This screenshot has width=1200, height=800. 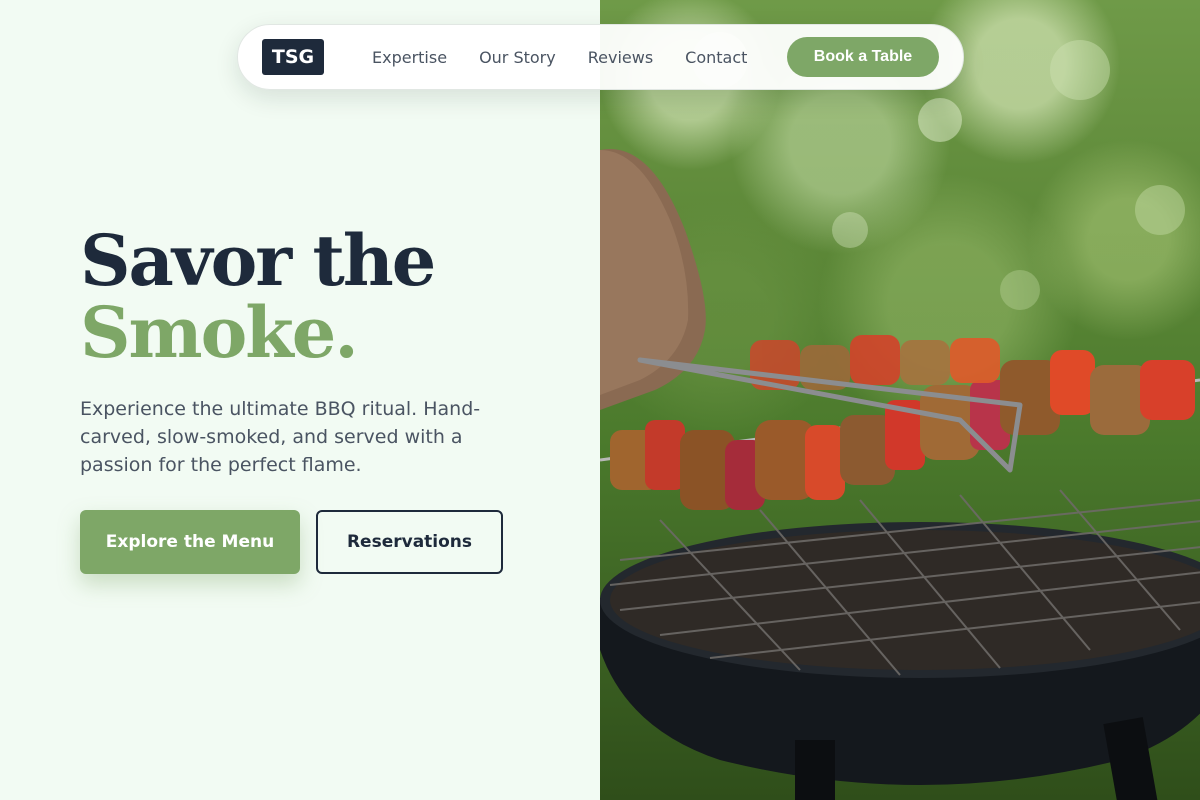 I want to click on headline-line-2: Smoke., so click(x=219, y=332).